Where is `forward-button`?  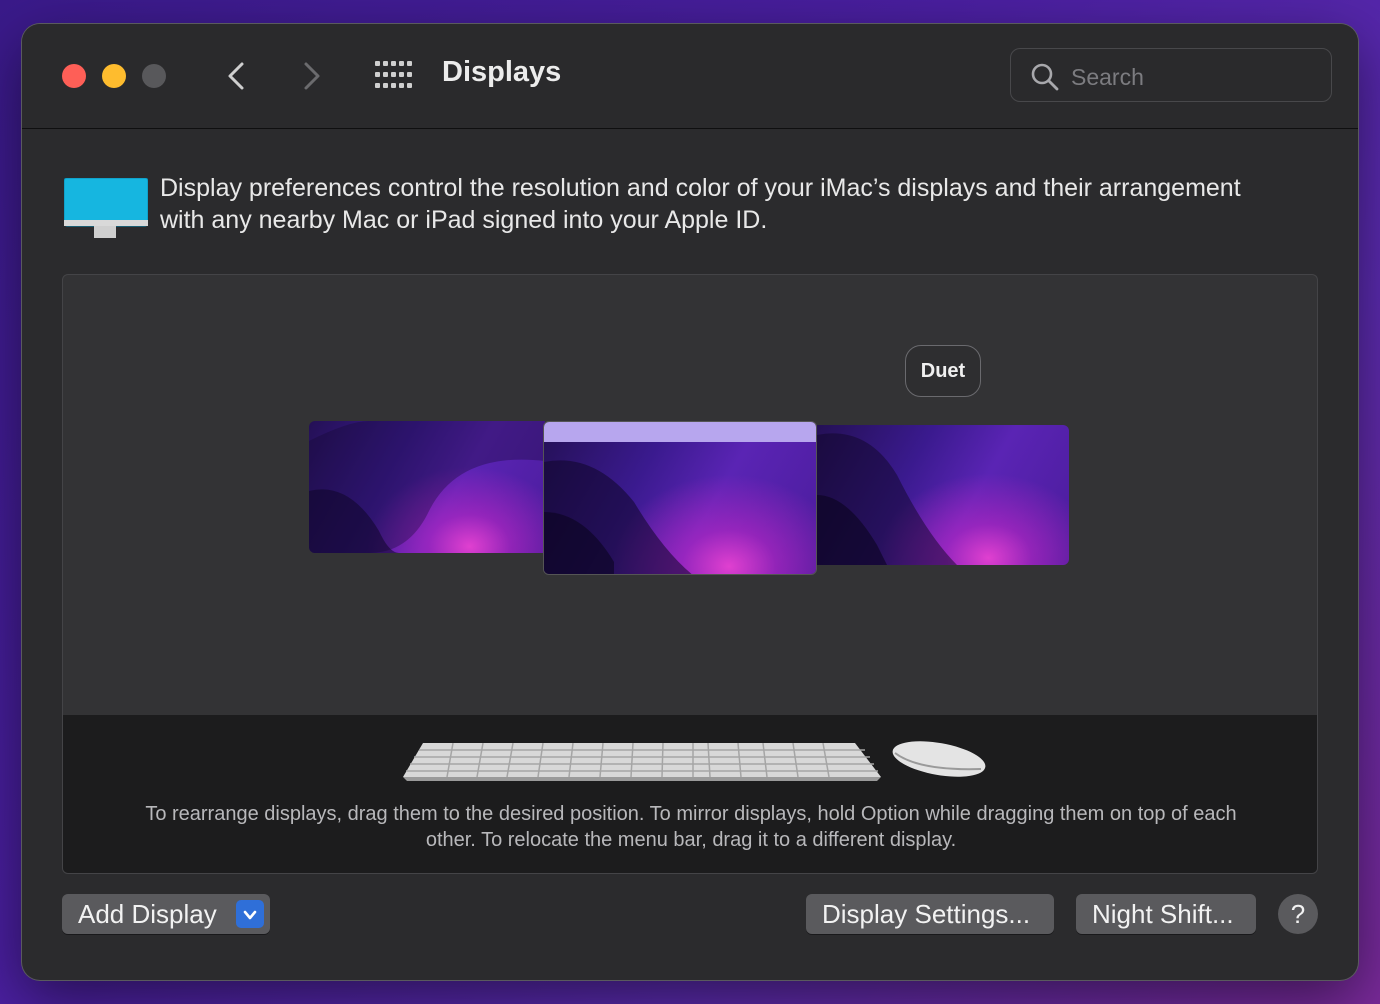
forward-button is located at coordinates (312, 76).